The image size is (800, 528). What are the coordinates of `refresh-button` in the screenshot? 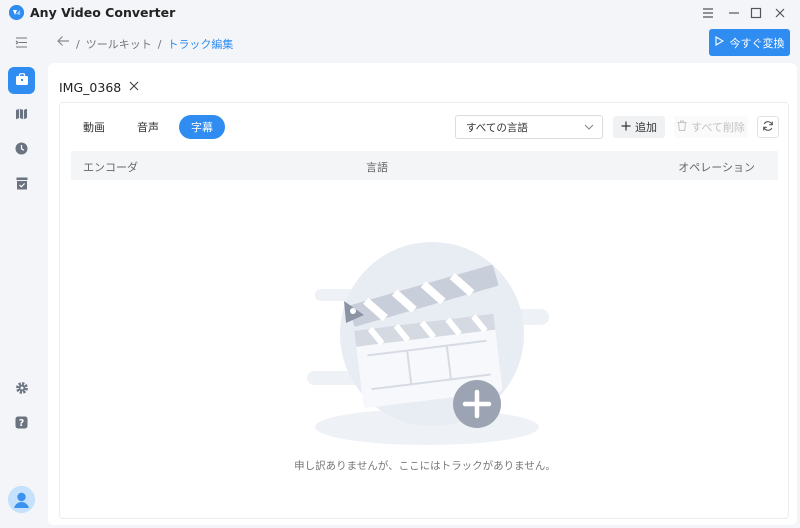 It's located at (768, 127).